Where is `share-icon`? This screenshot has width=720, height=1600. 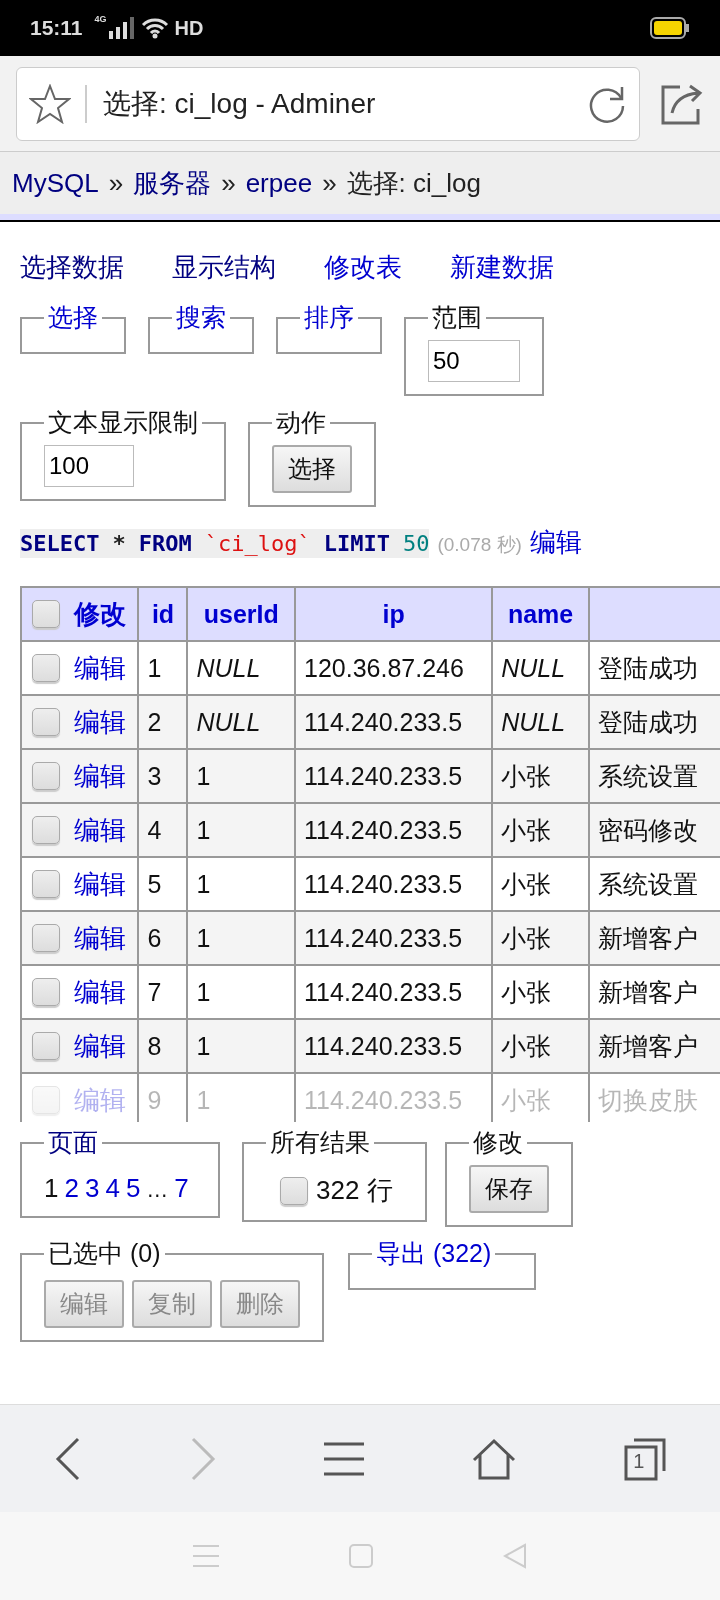 share-icon is located at coordinates (682, 103).